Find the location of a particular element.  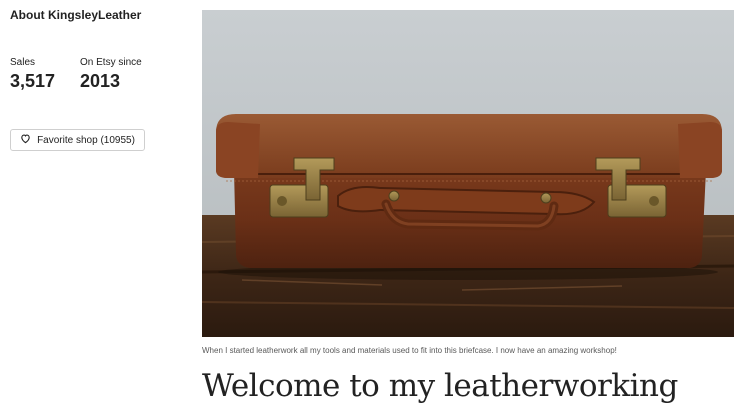

heart-icon is located at coordinates (25, 140).